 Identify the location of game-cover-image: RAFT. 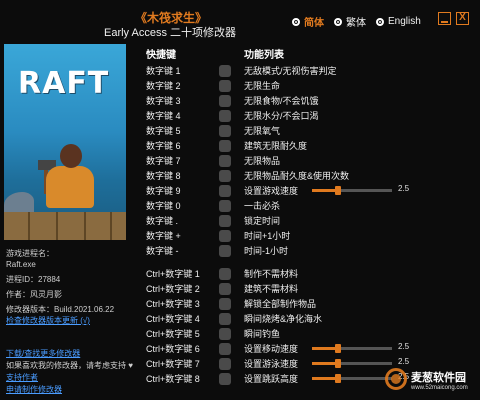
(65, 142).